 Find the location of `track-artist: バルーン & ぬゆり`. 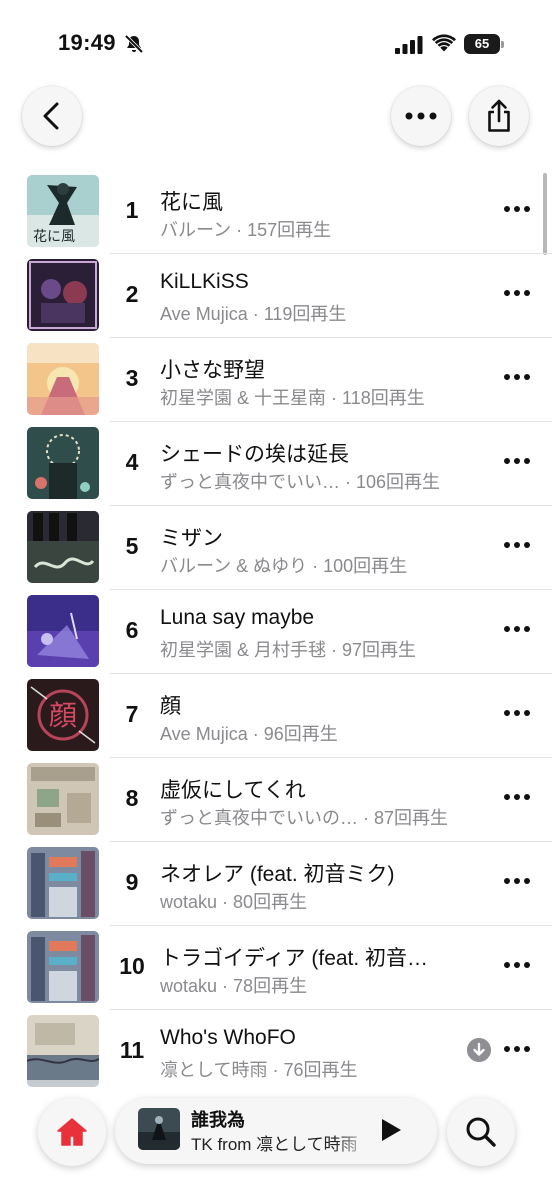

track-artist: バルーン & ぬゆり is located at coordinates (234, 566).